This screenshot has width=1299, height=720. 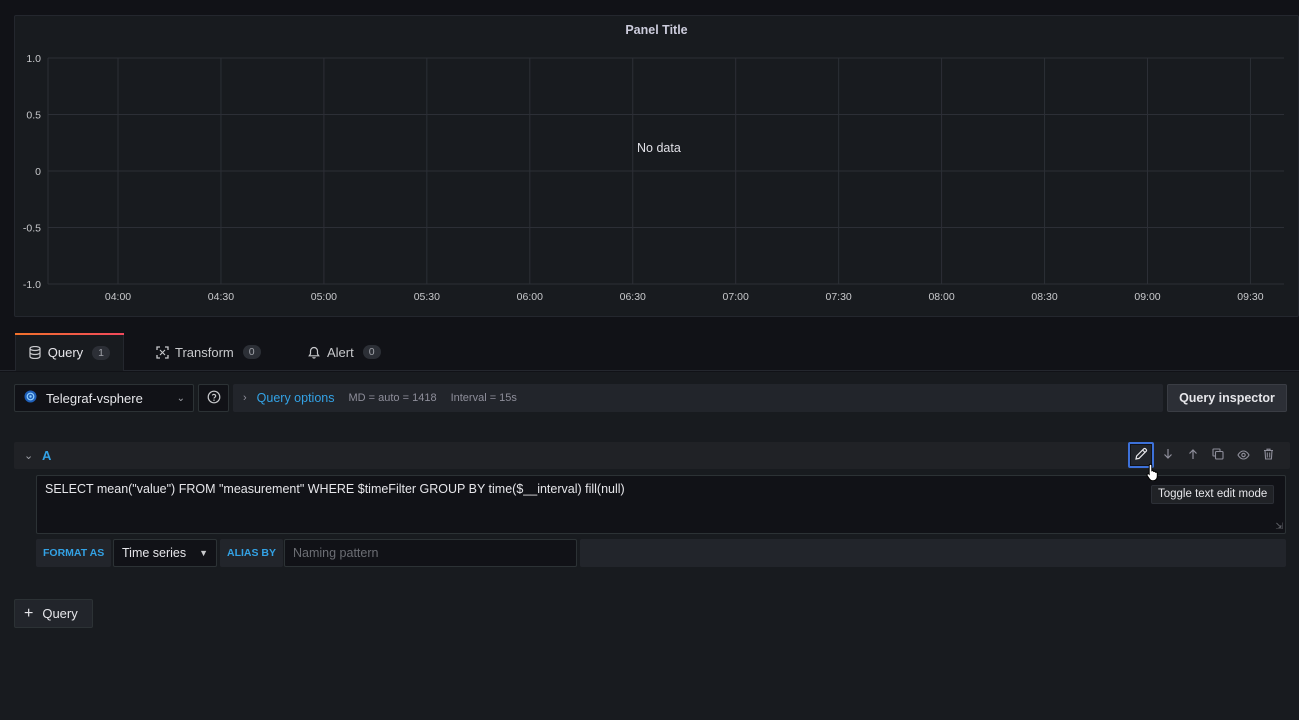 What do you see at coordinates (32, 285) in the screenshot?
I see `y-tick-label: -1.0` at bounding box center [32, 285].